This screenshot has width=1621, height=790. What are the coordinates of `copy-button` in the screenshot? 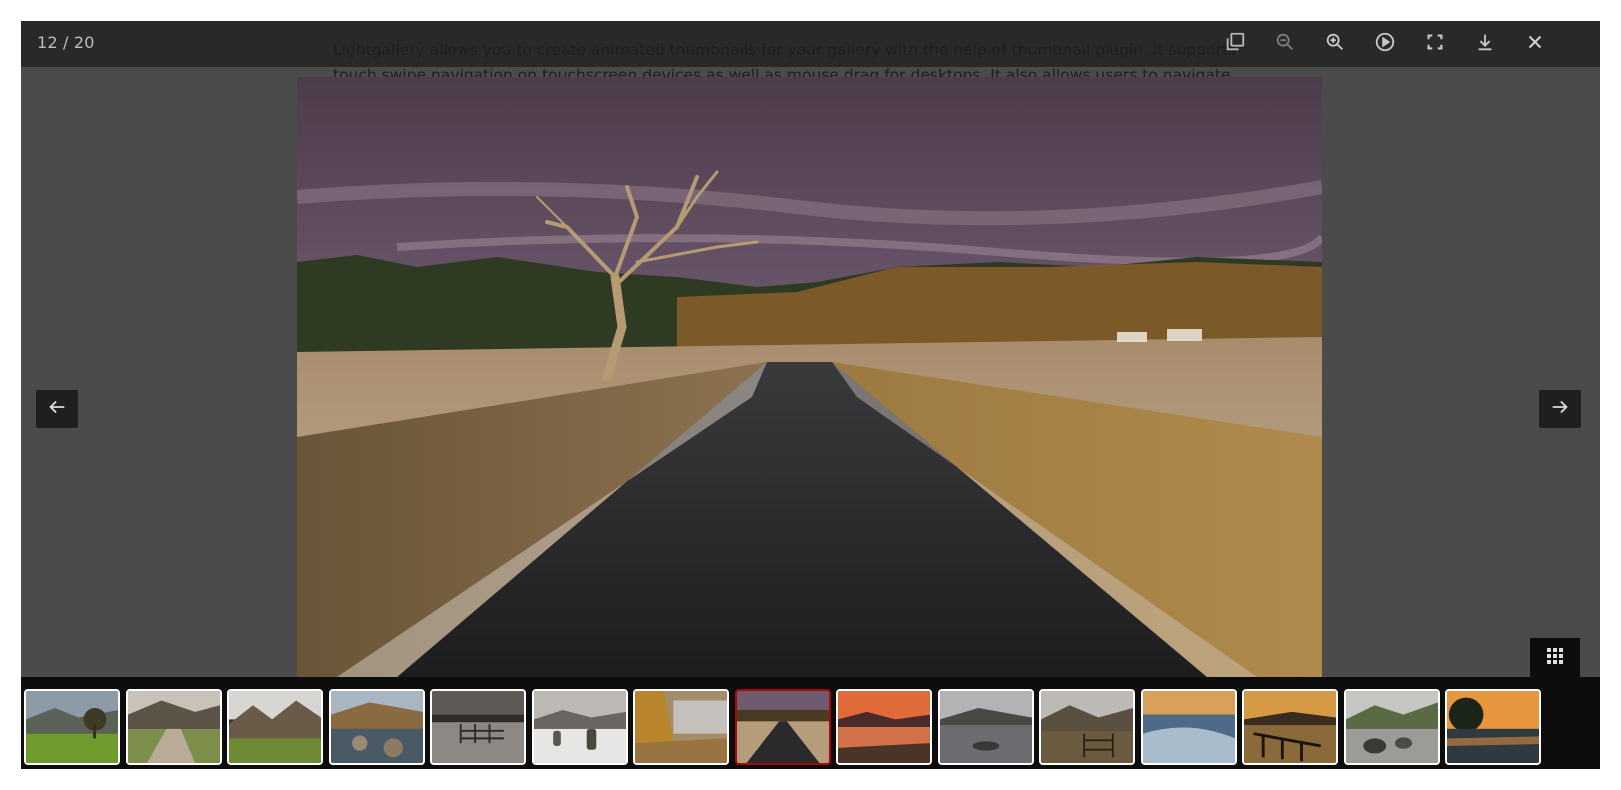 It's located at (1235, 44).